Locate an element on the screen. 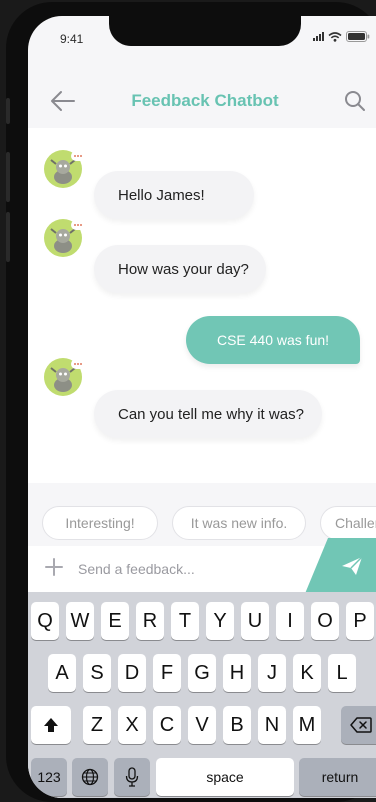 The height and width of the screenshot is (802, 376). message-text: CSE 440 was fun! is located at coordinates (273, 340).